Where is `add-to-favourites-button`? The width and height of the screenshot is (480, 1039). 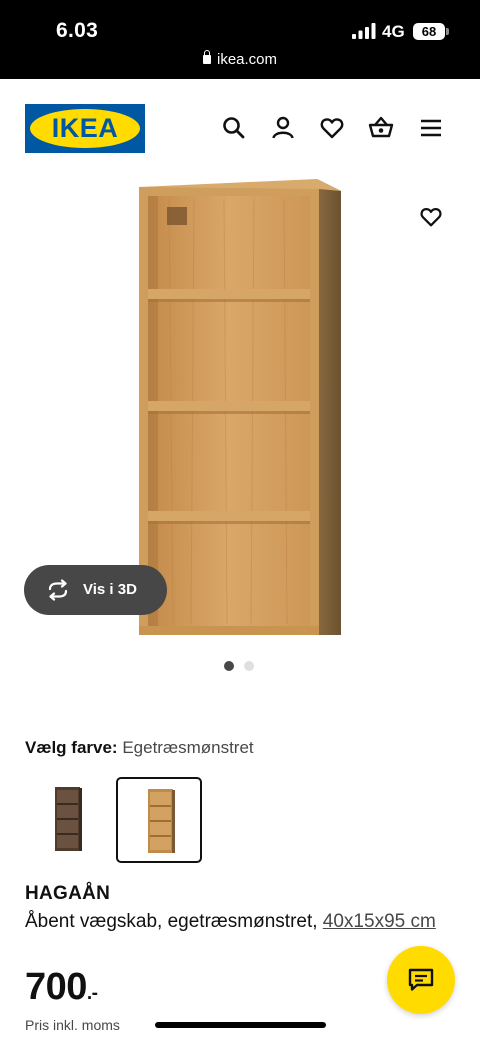
add-to-favourites-button is located at coordinates (431, 217).